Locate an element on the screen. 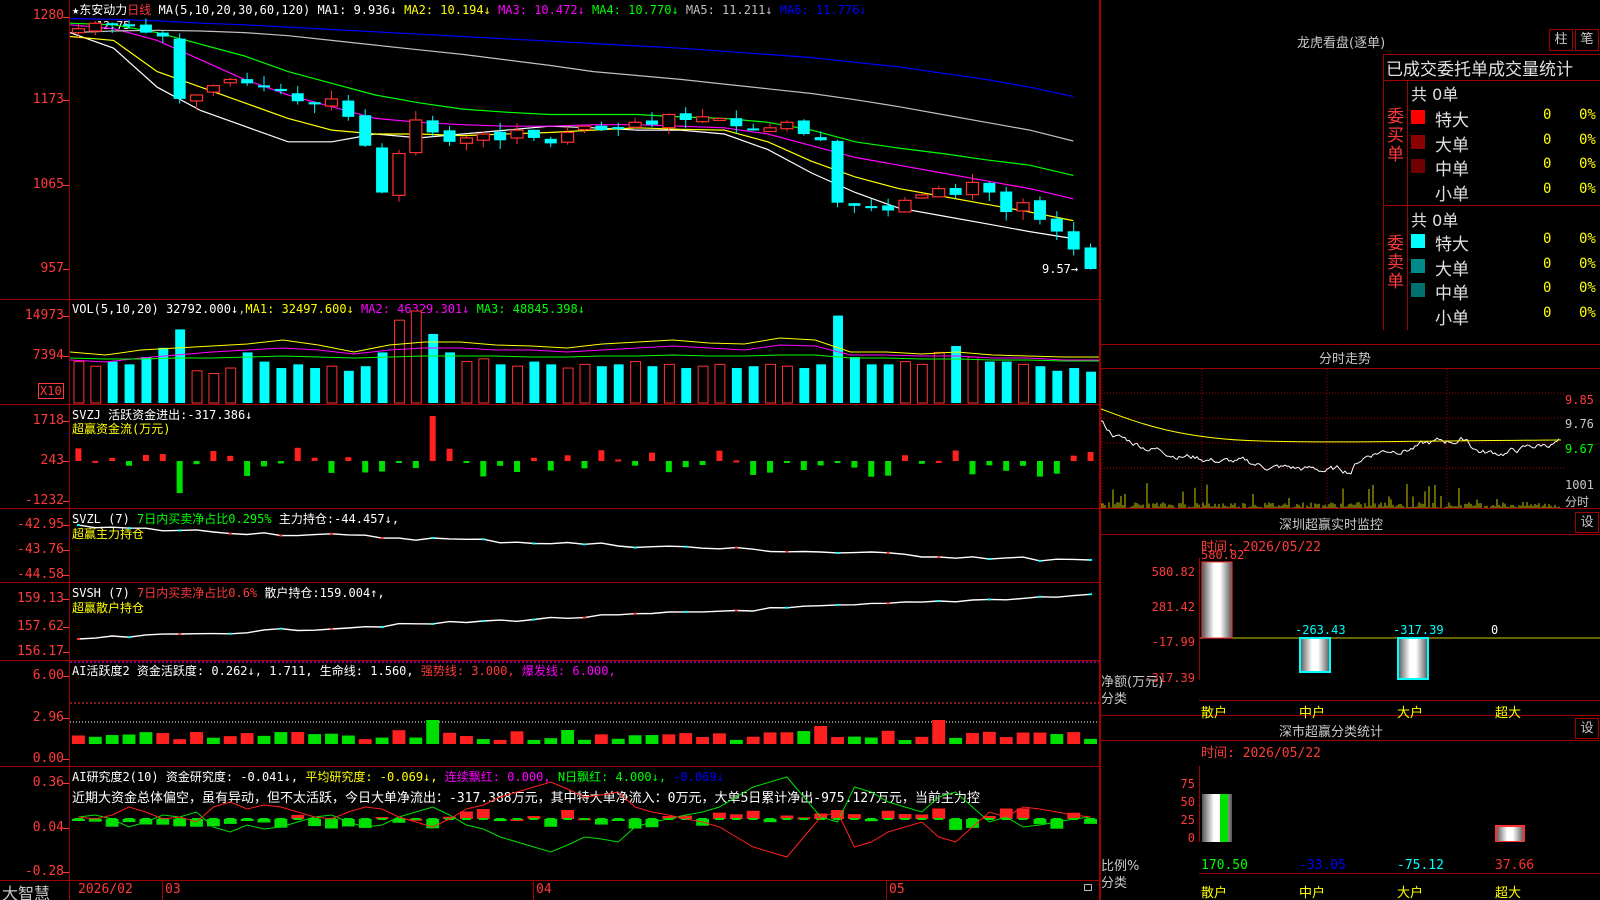 This screenshot has height=900, width=1600. svzj-axis-label: 1718 is located at coordinates (48, 420).